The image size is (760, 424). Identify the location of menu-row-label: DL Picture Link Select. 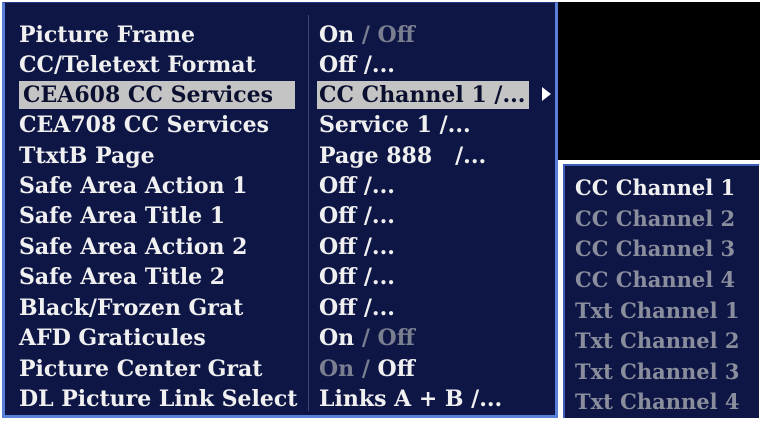
(158, 399).